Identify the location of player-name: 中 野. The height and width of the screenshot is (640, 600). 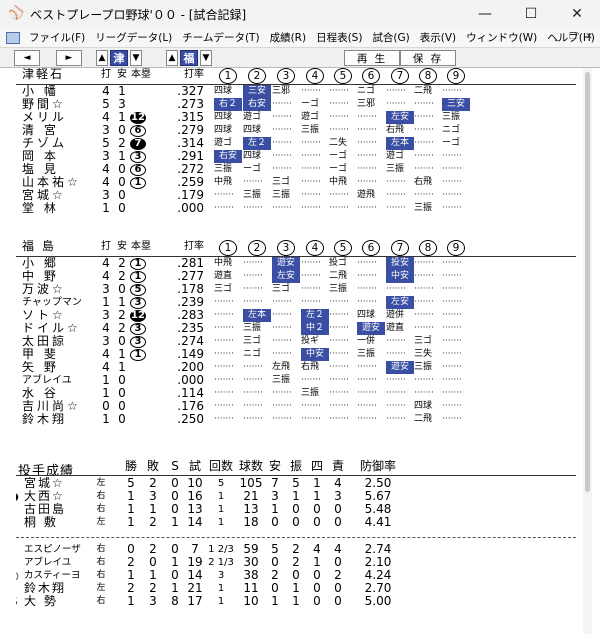
(59, 276).